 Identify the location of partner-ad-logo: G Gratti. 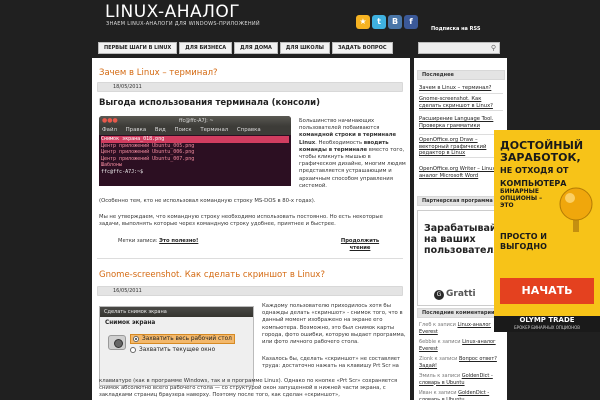
(455, 294).